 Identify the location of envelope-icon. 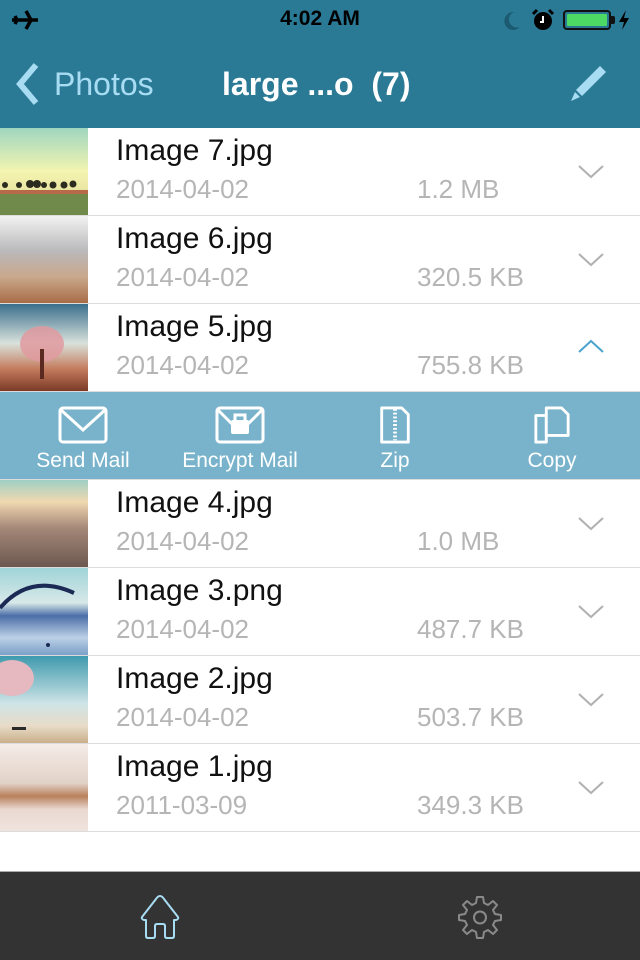
(83, 425).